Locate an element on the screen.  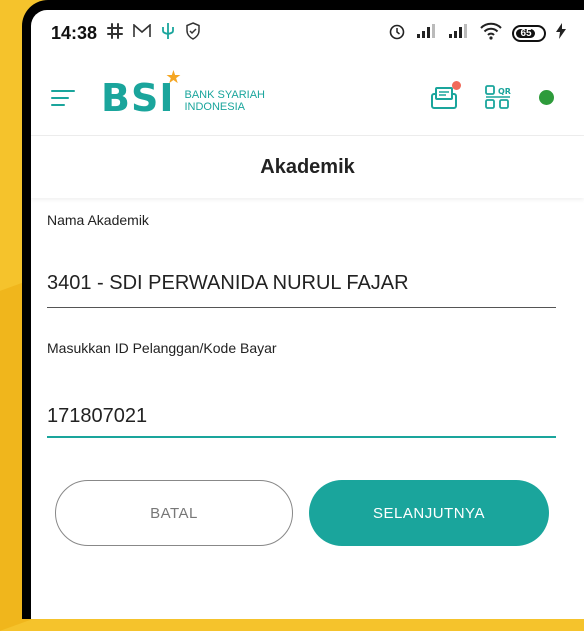
menu-icon is located at coordinates (63, 98).